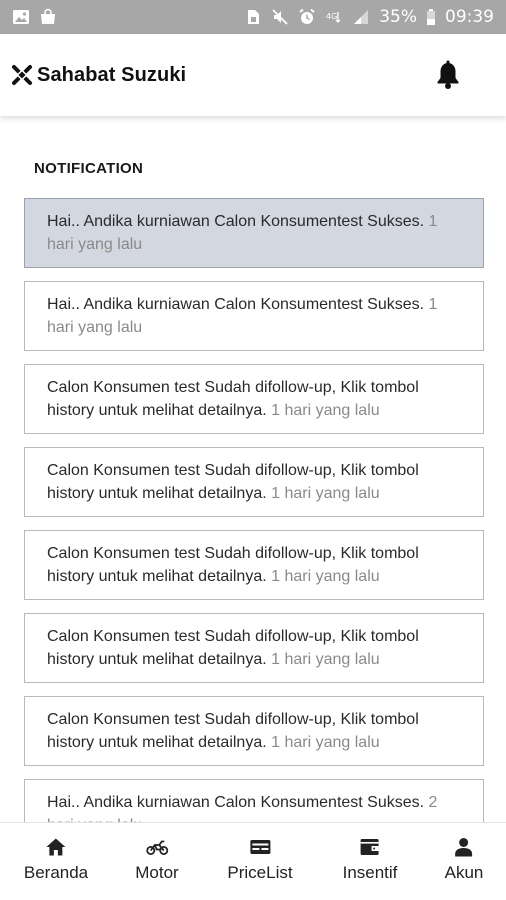 The height and width of the screenshot is (900, 506). I want to click on status-bar: 4G 35% 09:39, so click(253, 17).